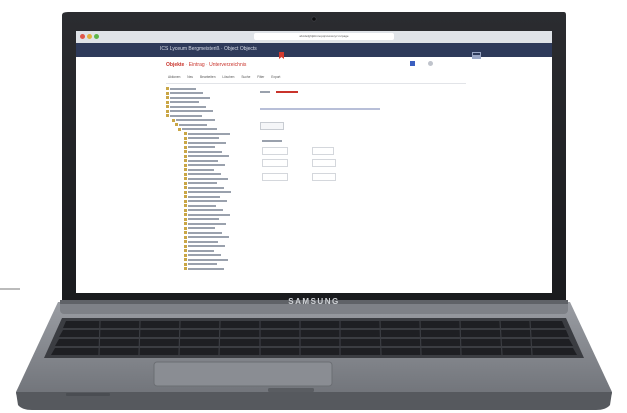 This screenshot has width=627, height=413. I want to click on detail-path-line, so click(320, 109).